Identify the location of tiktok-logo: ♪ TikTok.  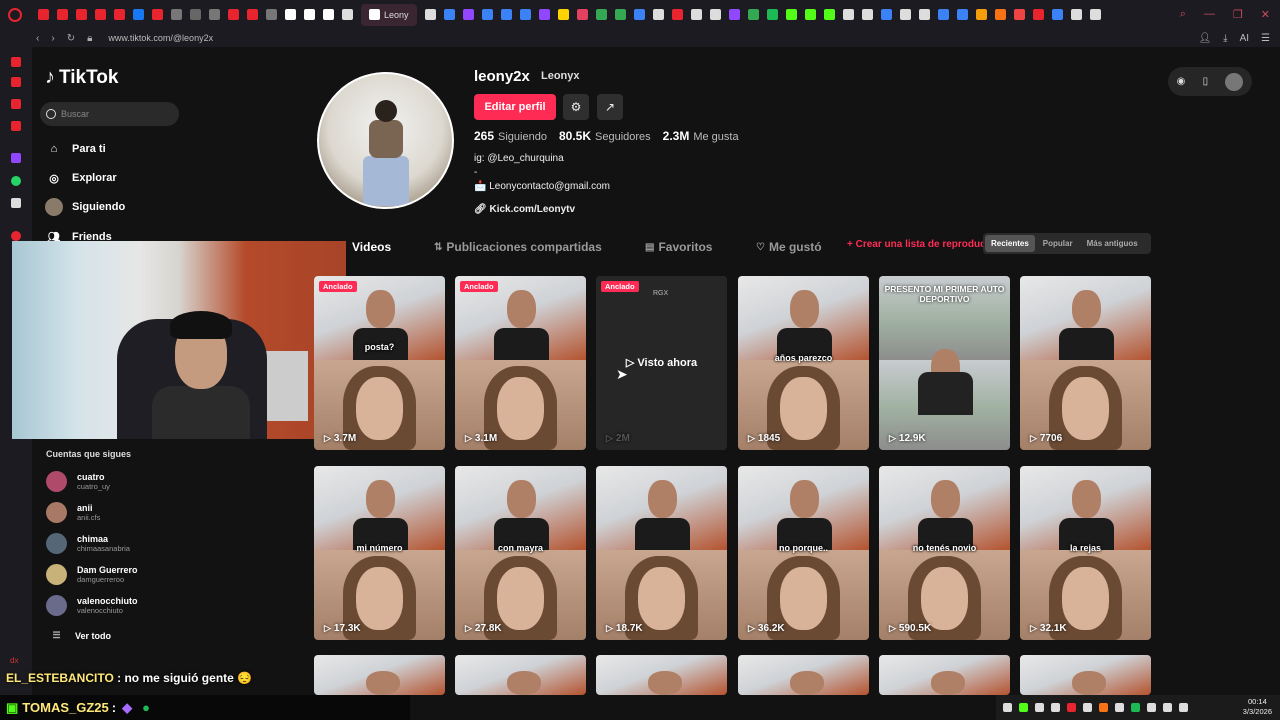
(81, 77).